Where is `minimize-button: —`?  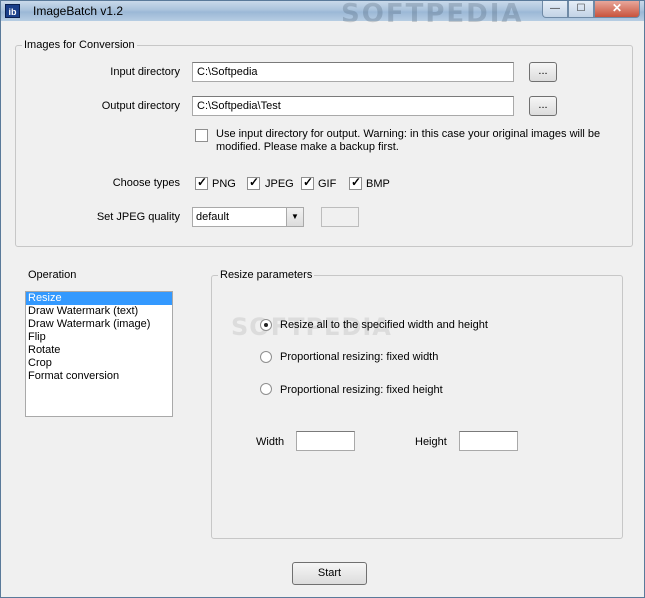 minimize-button: — is located at coordinates (555, 9).